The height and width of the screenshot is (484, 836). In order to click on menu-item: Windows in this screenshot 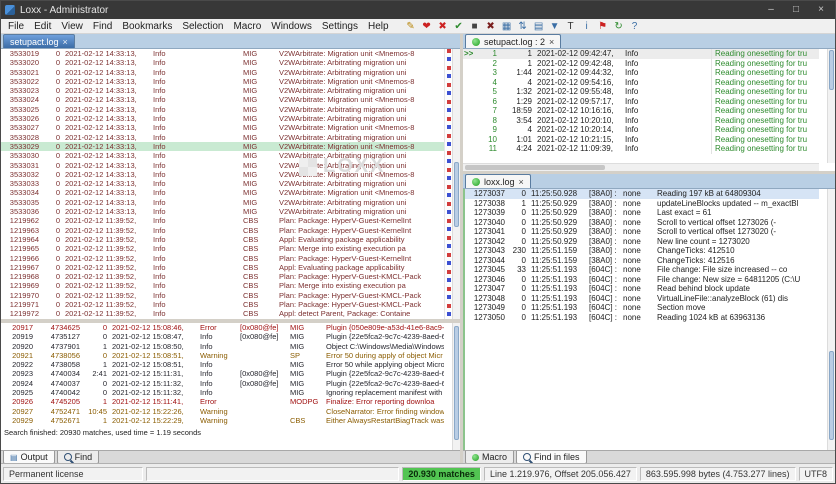, I will do `click(291, 26)`.